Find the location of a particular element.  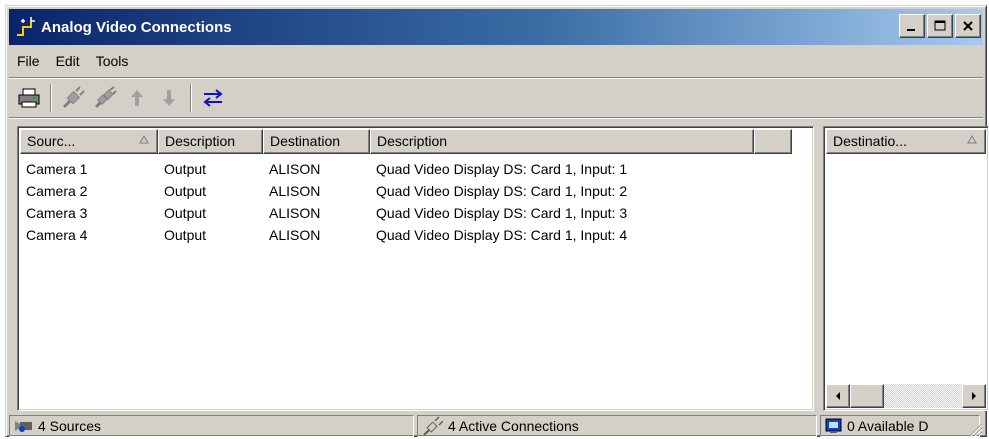

arrow-left-icon is located at coordinates (838, 396).